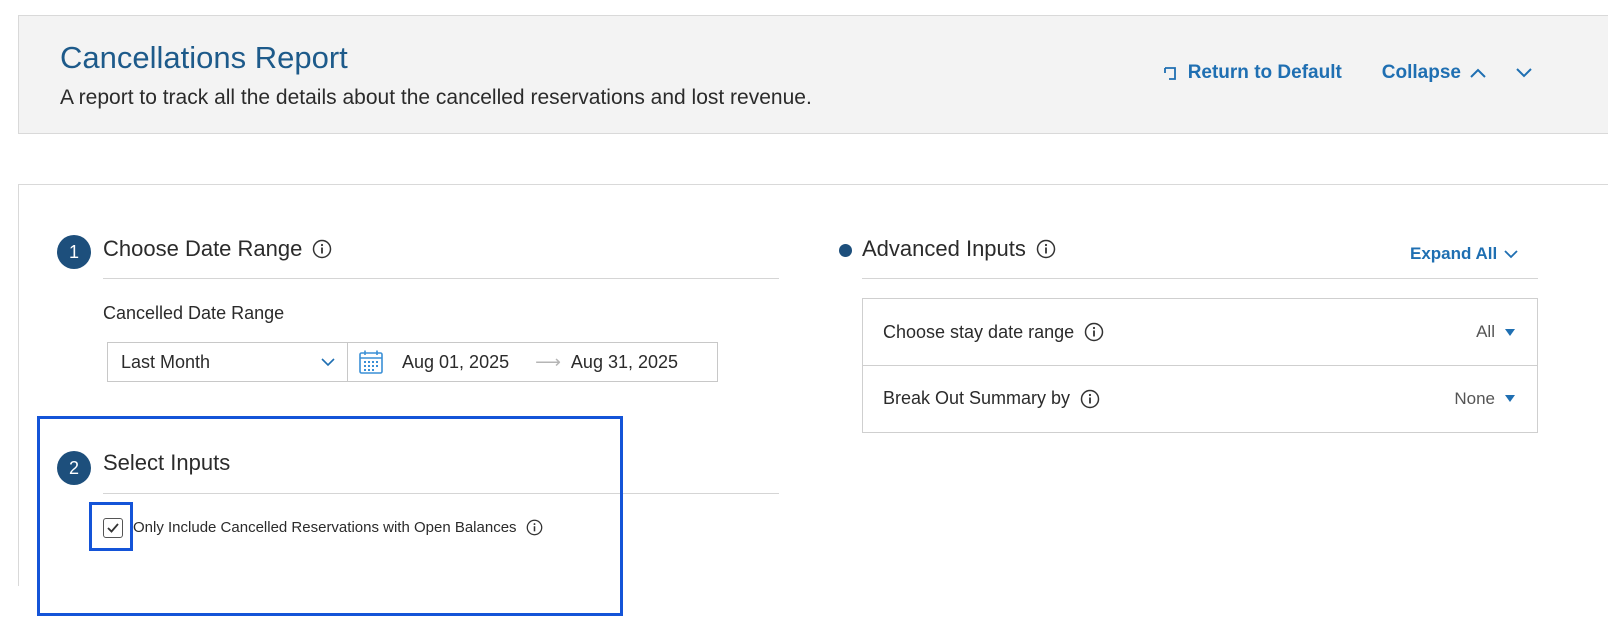 The height and width of the screenshot is (633, 1608). I want to click on return-to-default-label: Return to Default, so click(1264, 72).